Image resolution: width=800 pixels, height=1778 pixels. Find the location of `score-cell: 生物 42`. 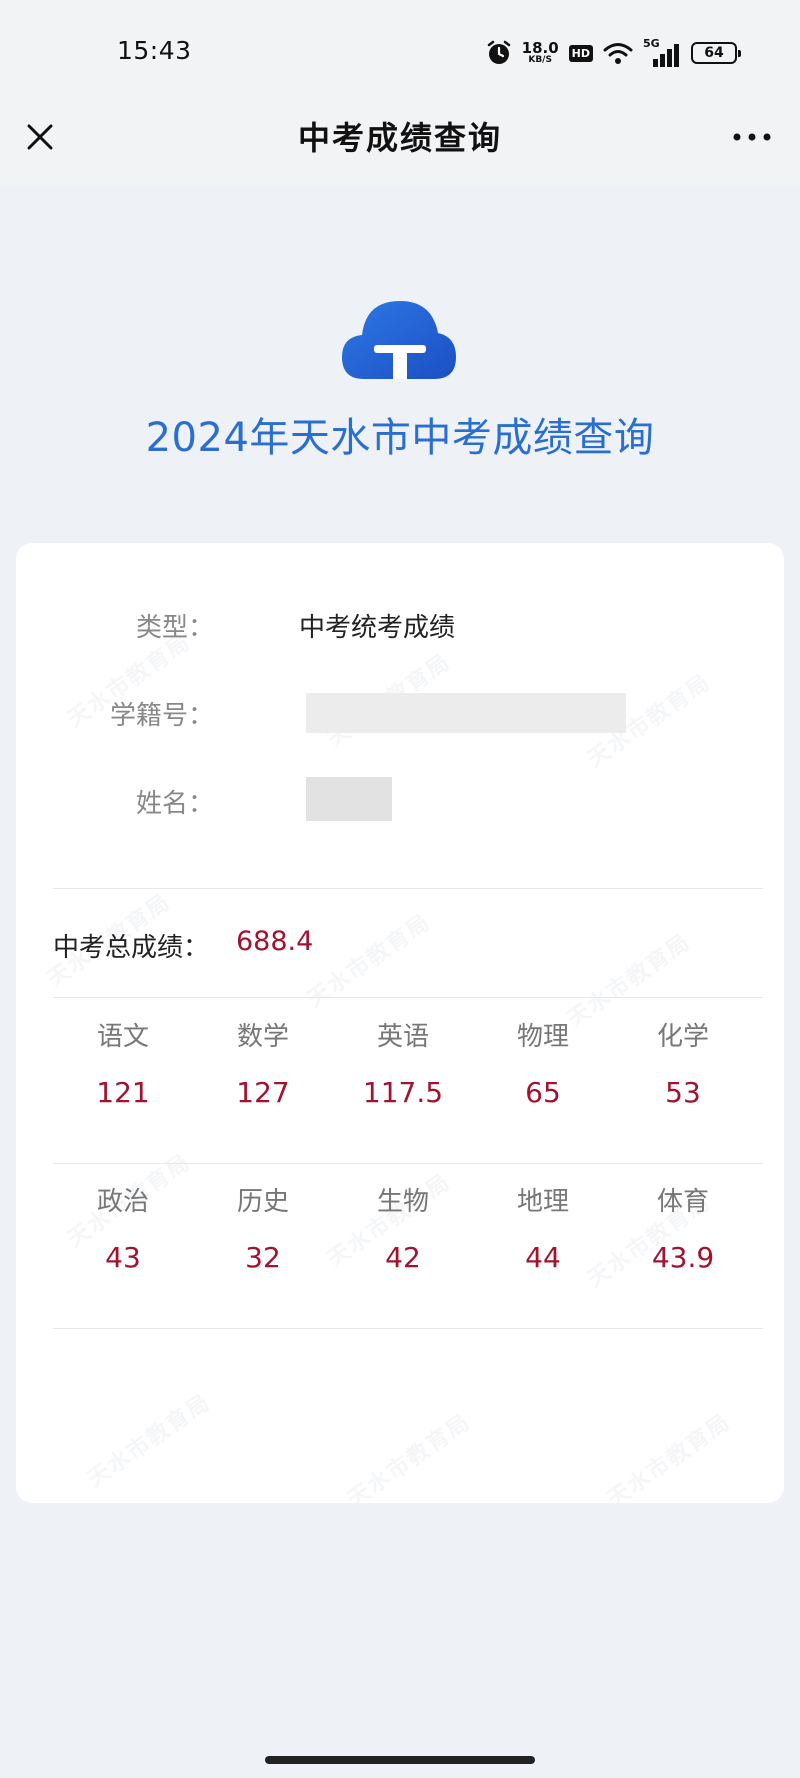

score-cell: 生物 42 is located at coordinates (403, 1231).